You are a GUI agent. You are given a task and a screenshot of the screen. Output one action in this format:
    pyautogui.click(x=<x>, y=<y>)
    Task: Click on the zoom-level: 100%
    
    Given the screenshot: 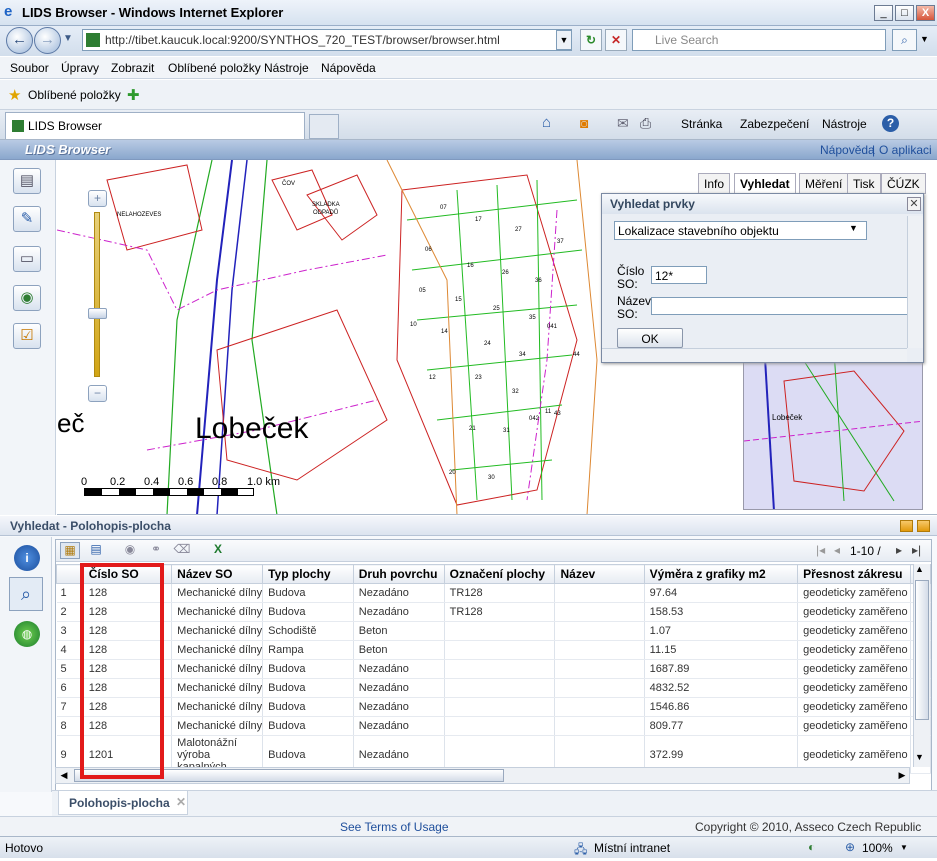 What is the action you would take?
    pyautogui.click(x=877, y=848)
    